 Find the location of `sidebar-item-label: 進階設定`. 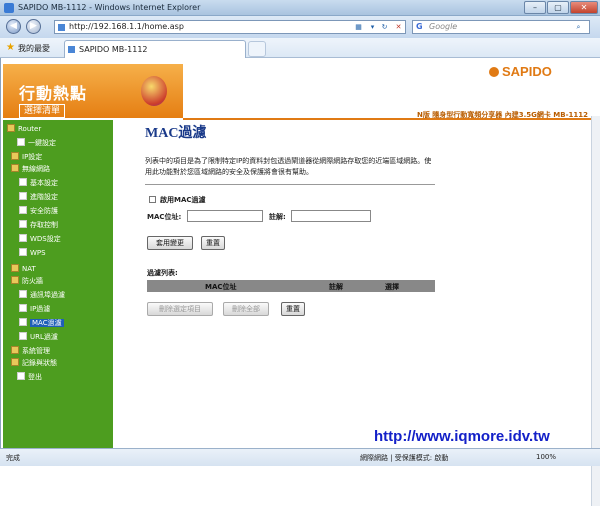

sidebar-item-label: 進階設定 is located at coordinates (44, 197).